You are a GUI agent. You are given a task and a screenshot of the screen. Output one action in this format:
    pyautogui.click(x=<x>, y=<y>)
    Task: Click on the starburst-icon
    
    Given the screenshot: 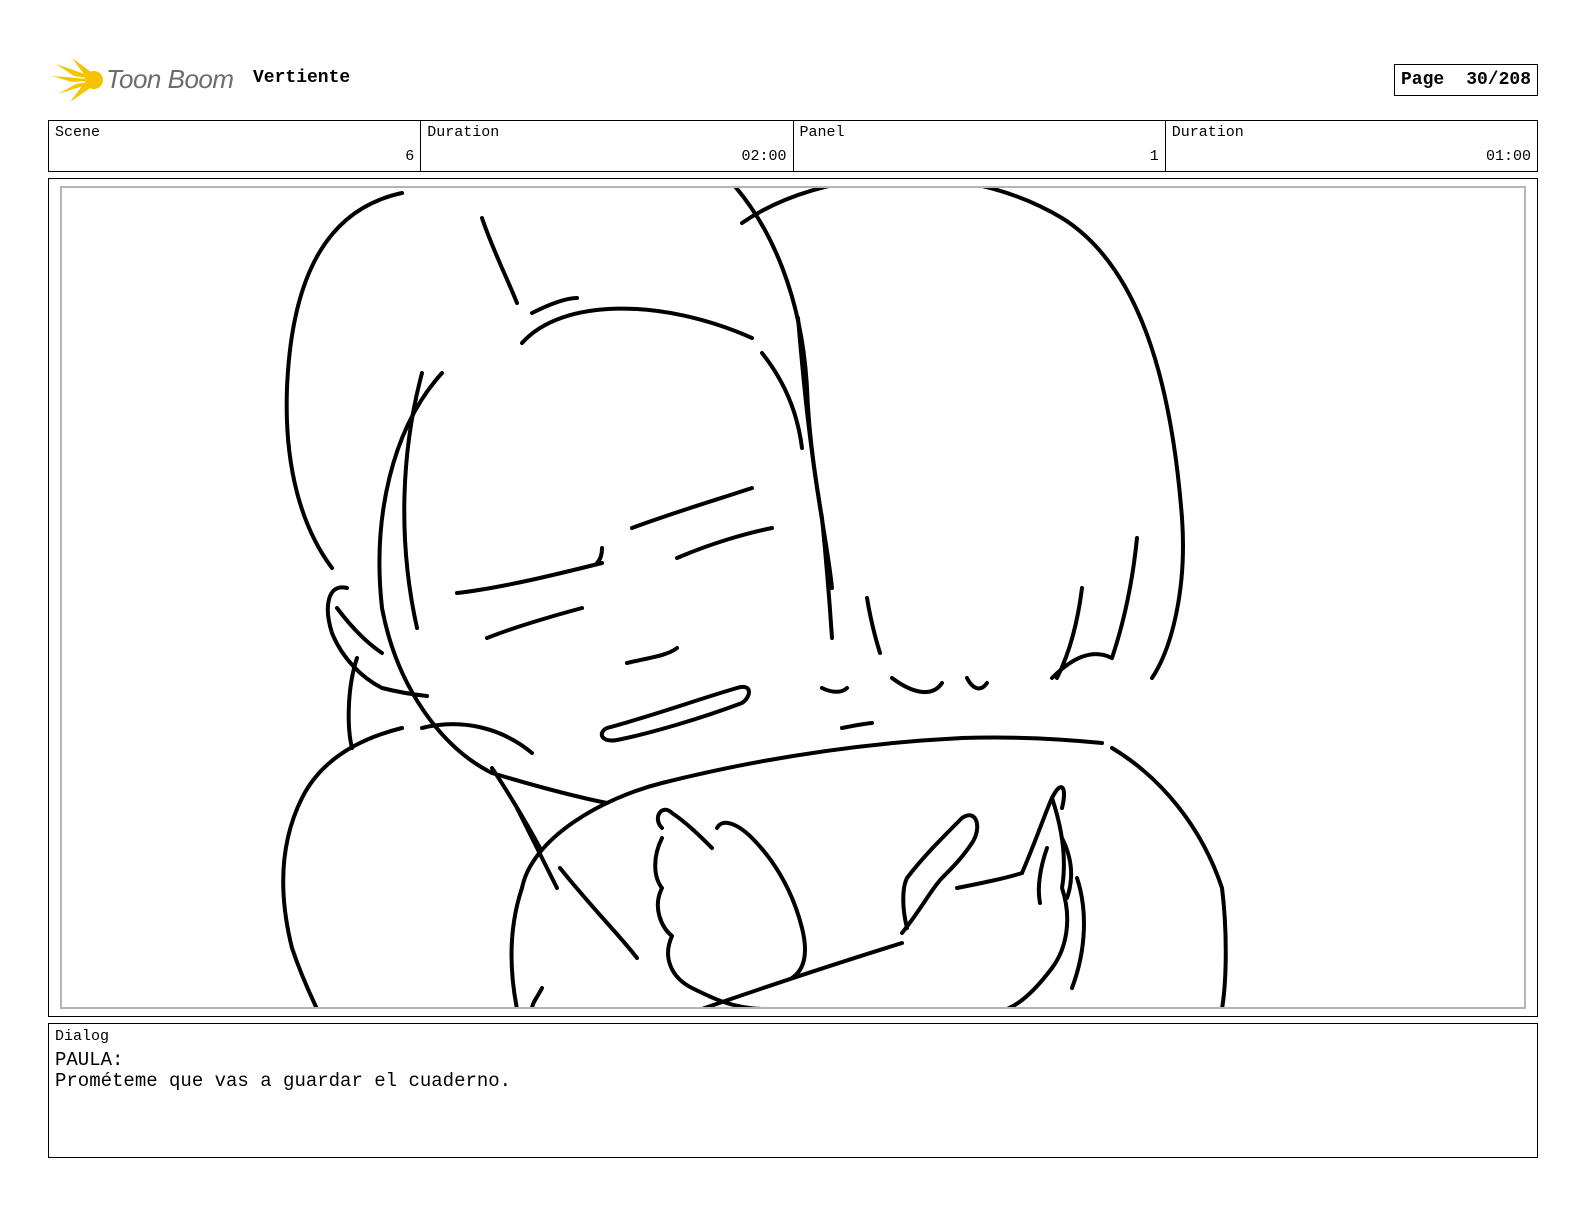 What is the action you would take?
    pyautogui.click(x=77, y=80)
    